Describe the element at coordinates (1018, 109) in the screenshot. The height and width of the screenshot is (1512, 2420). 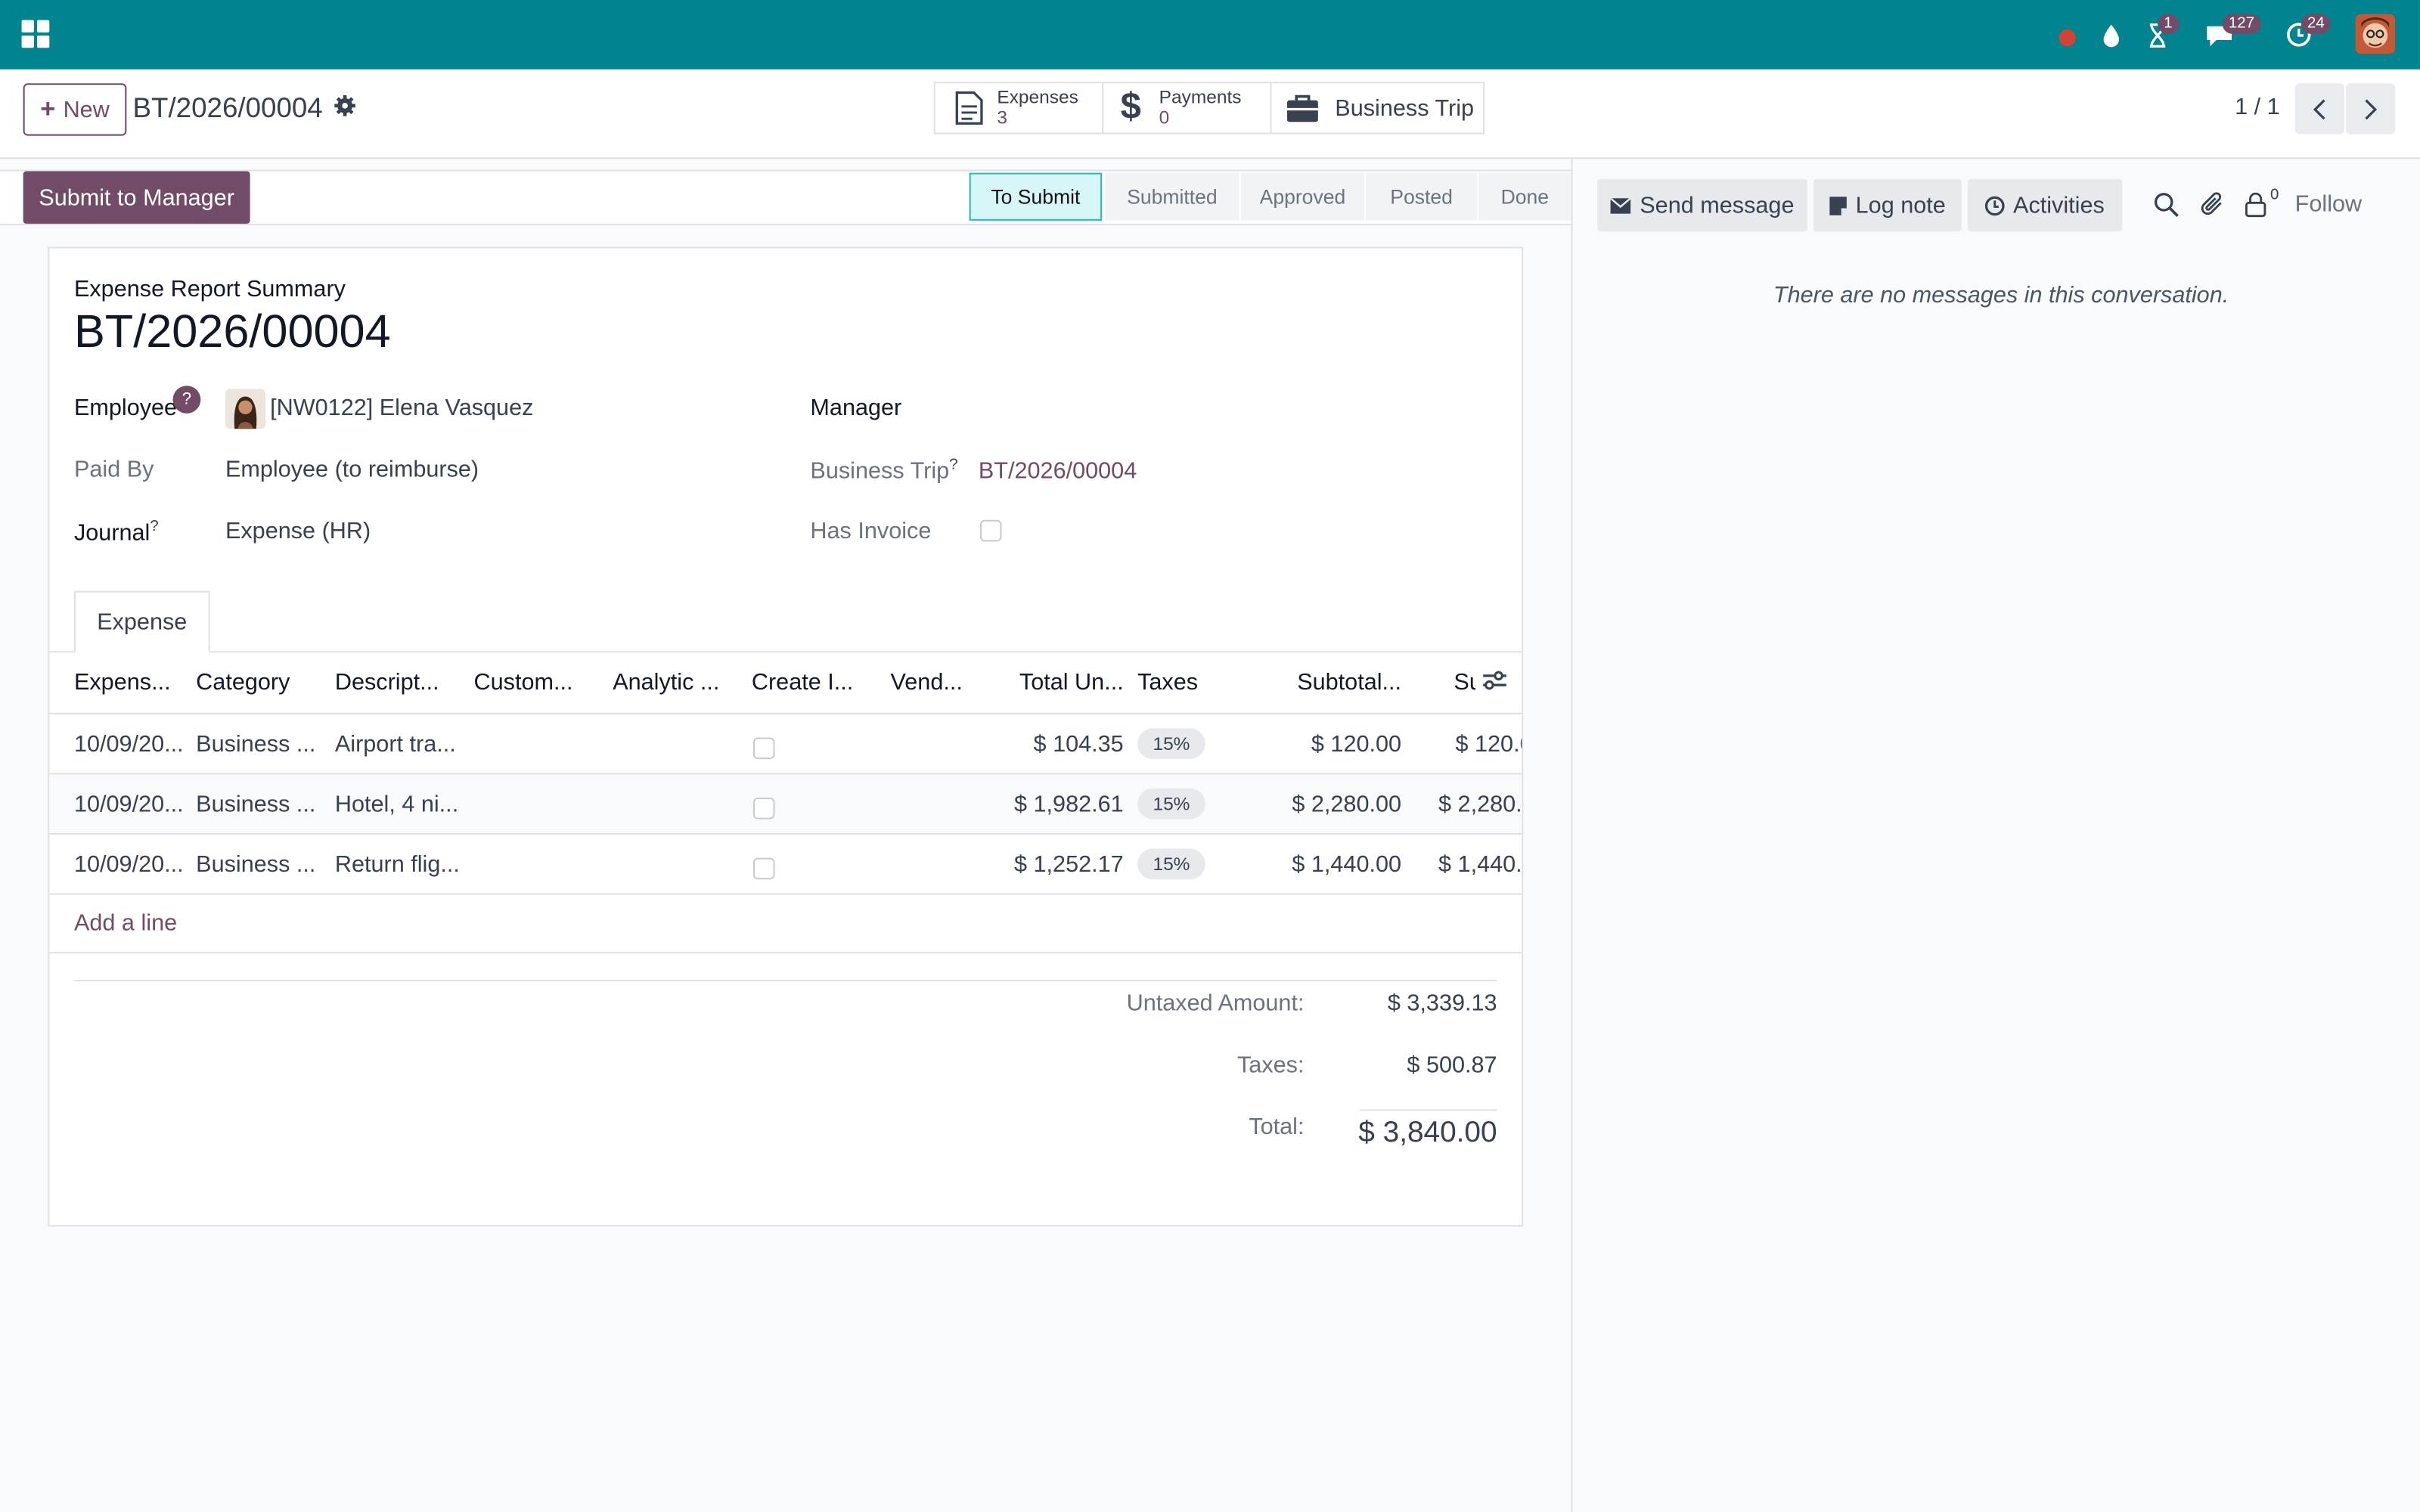
I see `smart-button-expenses: Expenses 3` at that location.